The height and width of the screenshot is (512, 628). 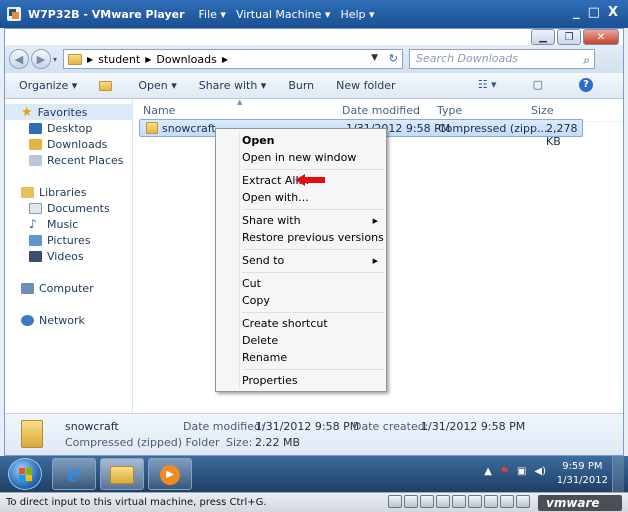 I want to click on menu-item-copy: Copy, so click(x=256, y=301).